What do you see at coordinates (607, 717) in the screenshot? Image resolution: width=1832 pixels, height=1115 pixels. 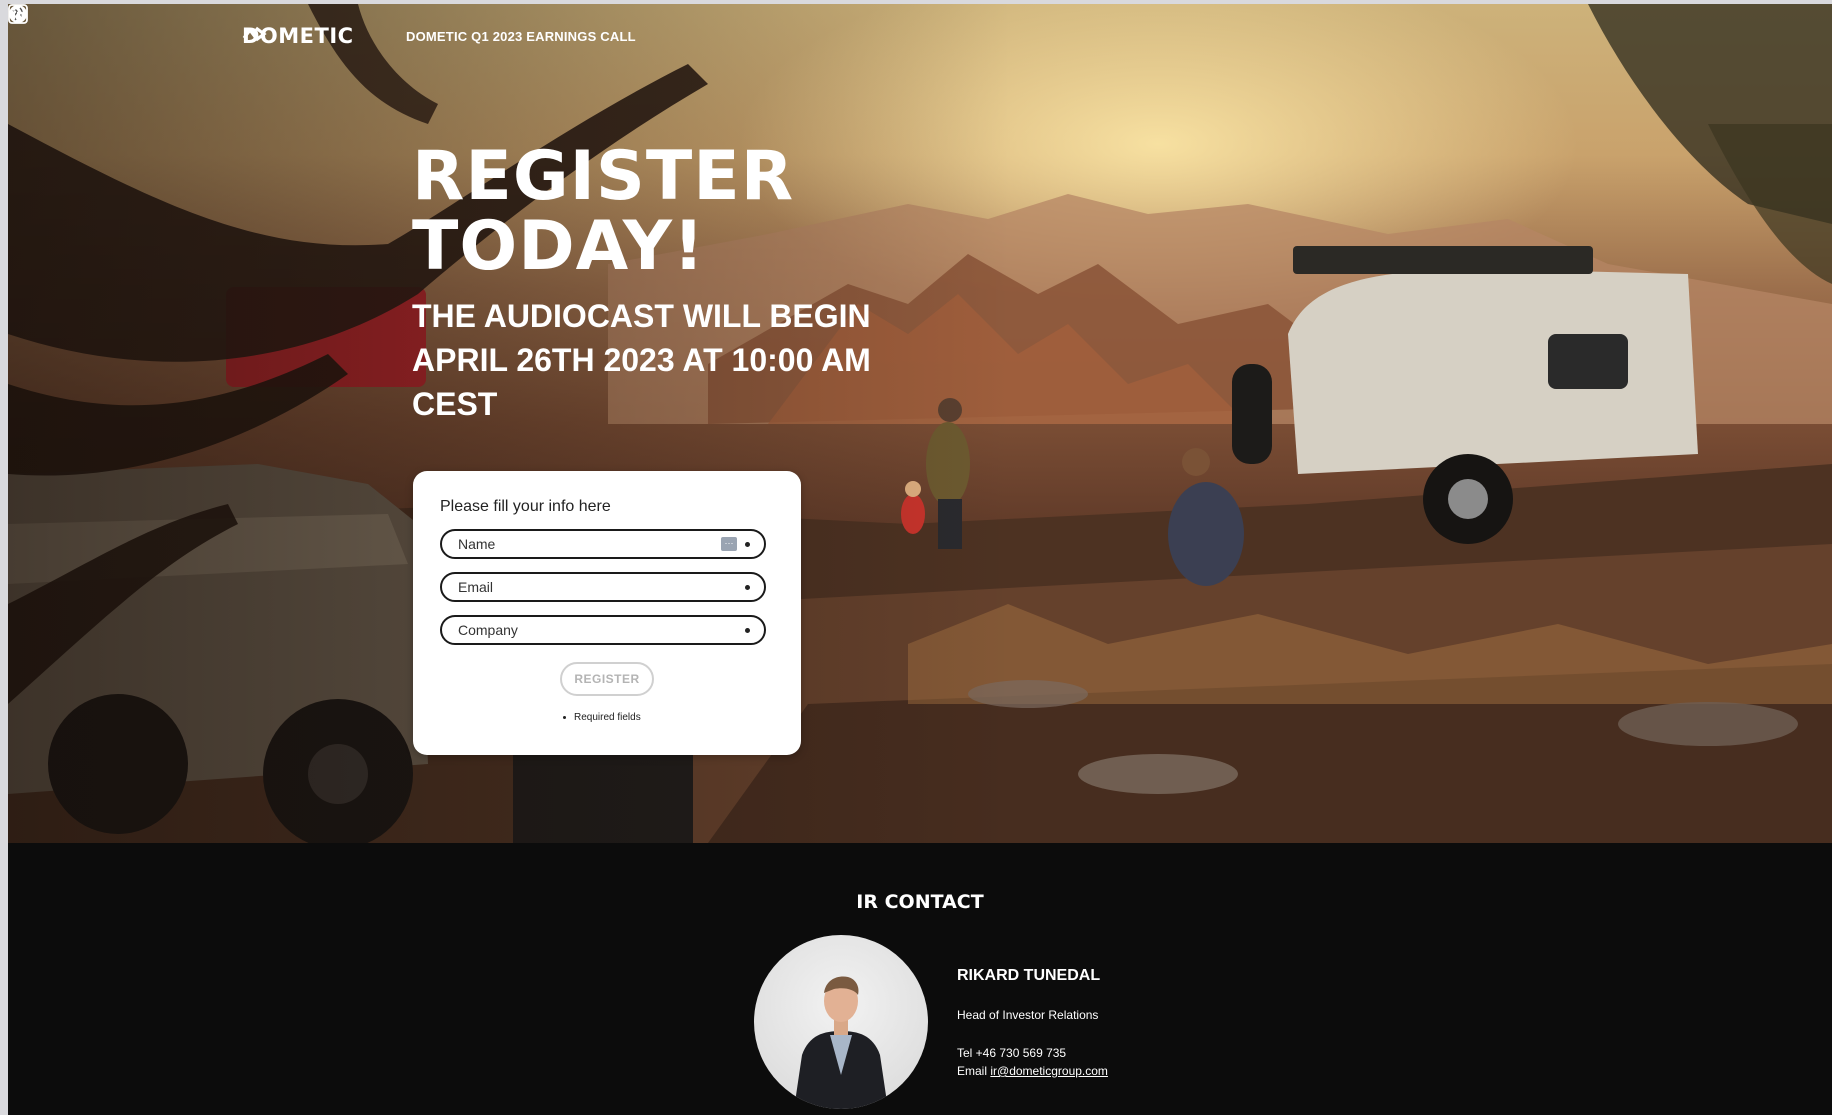 I see `required-fields-label: Required fields` at bounding box center [607, 717].